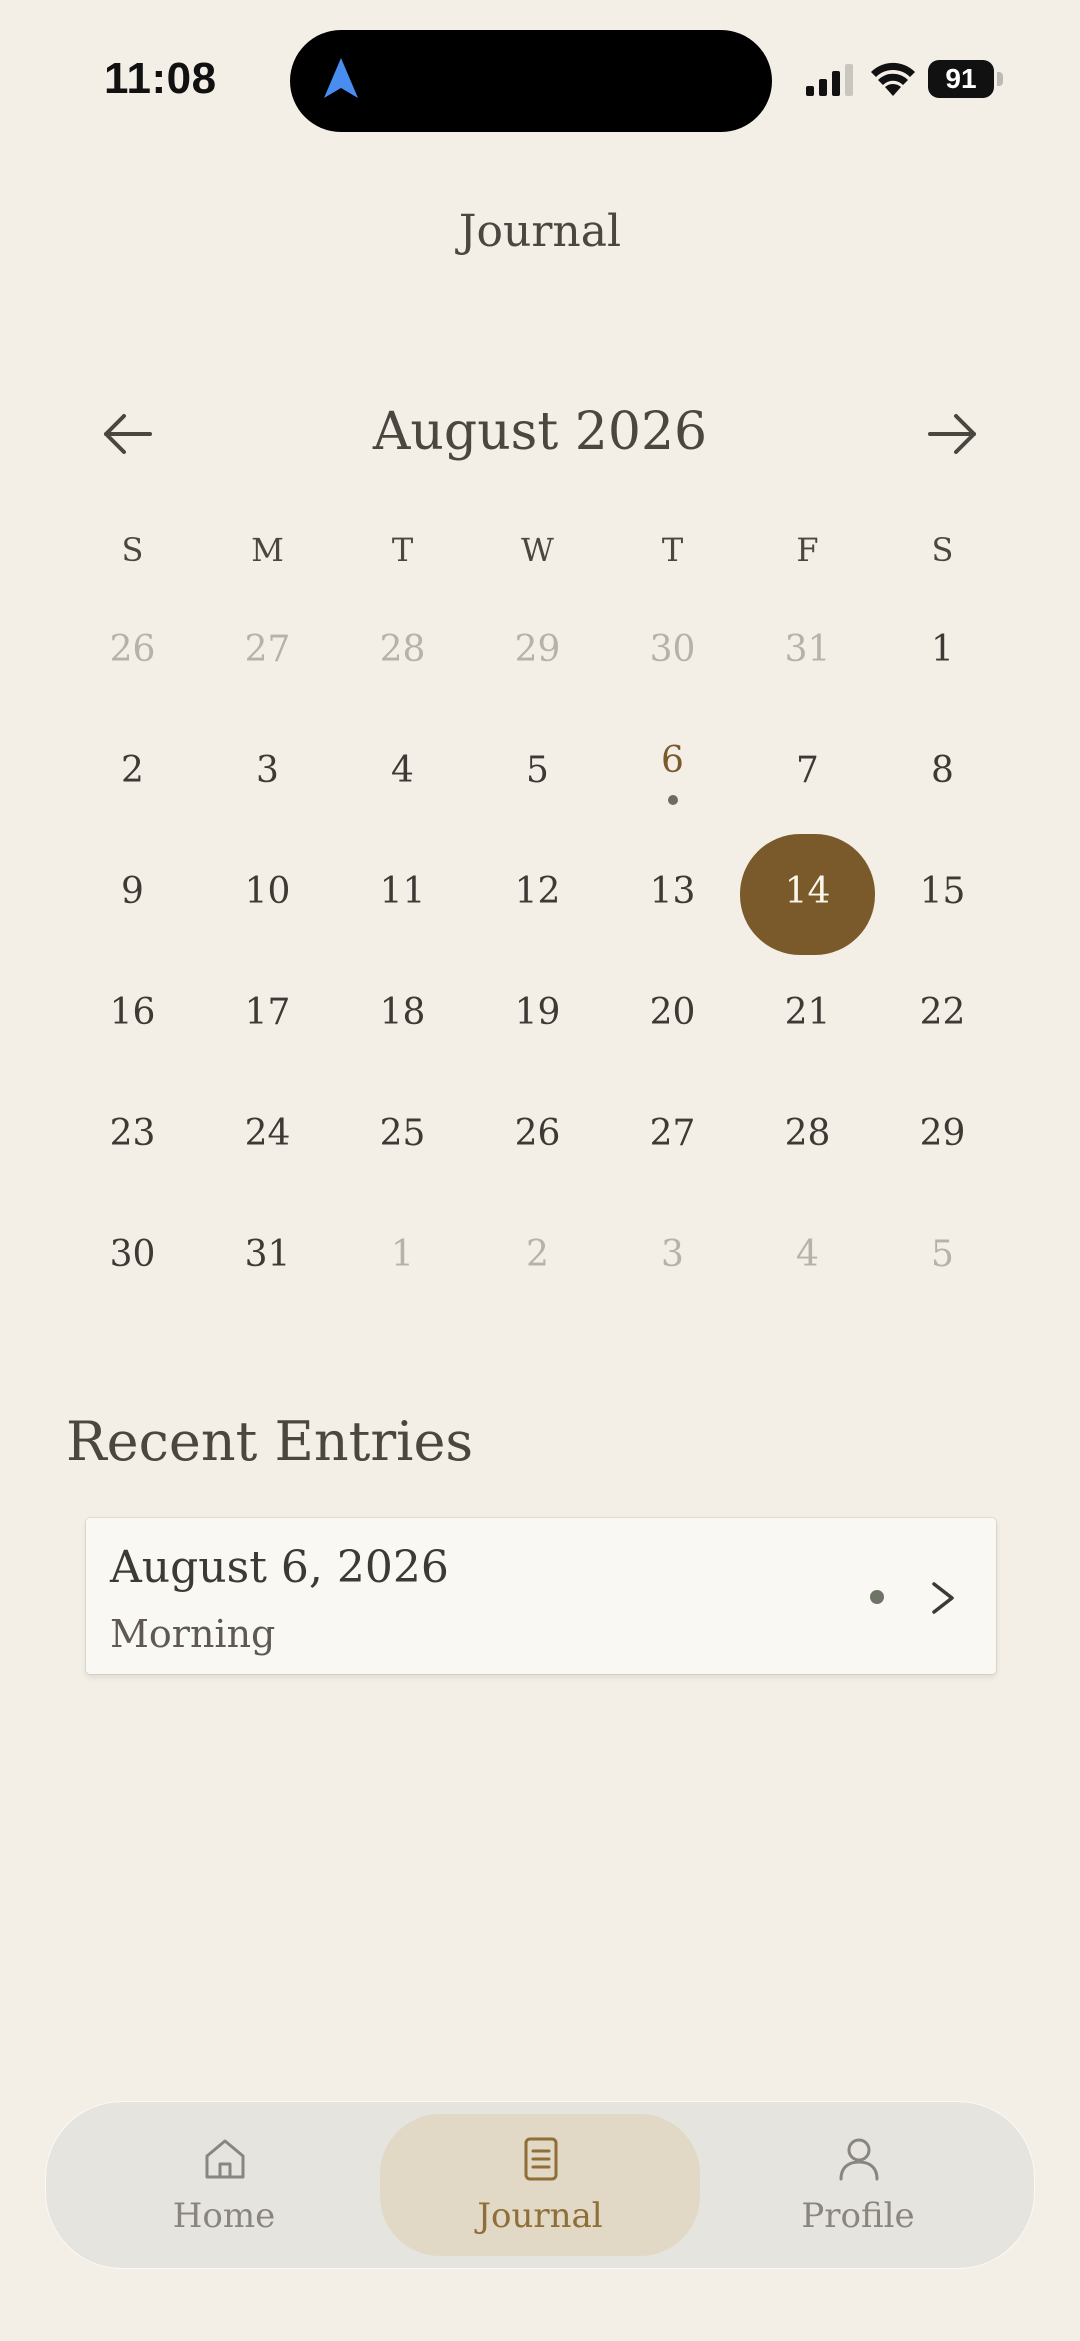 This screenshot has height=2341, width=1080. I want to click on calendar-day: 22, so click(942, 1015).